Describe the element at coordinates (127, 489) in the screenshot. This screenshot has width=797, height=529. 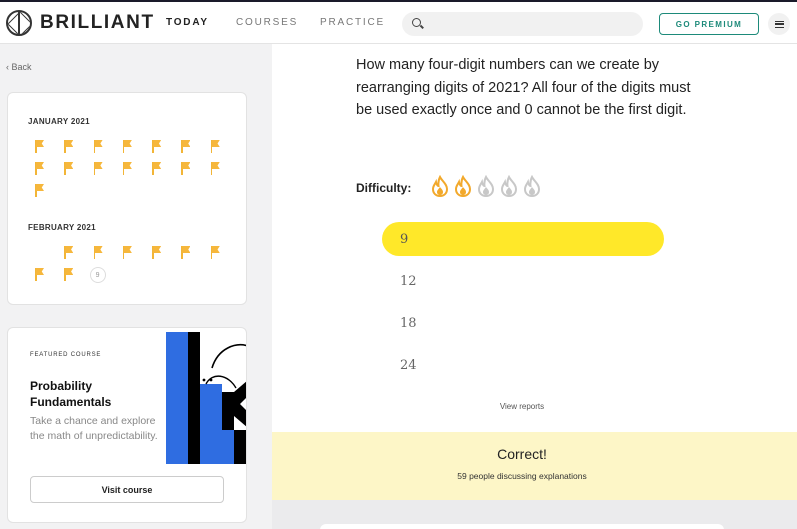
I see `visit-course-button: Visit course` at that location.